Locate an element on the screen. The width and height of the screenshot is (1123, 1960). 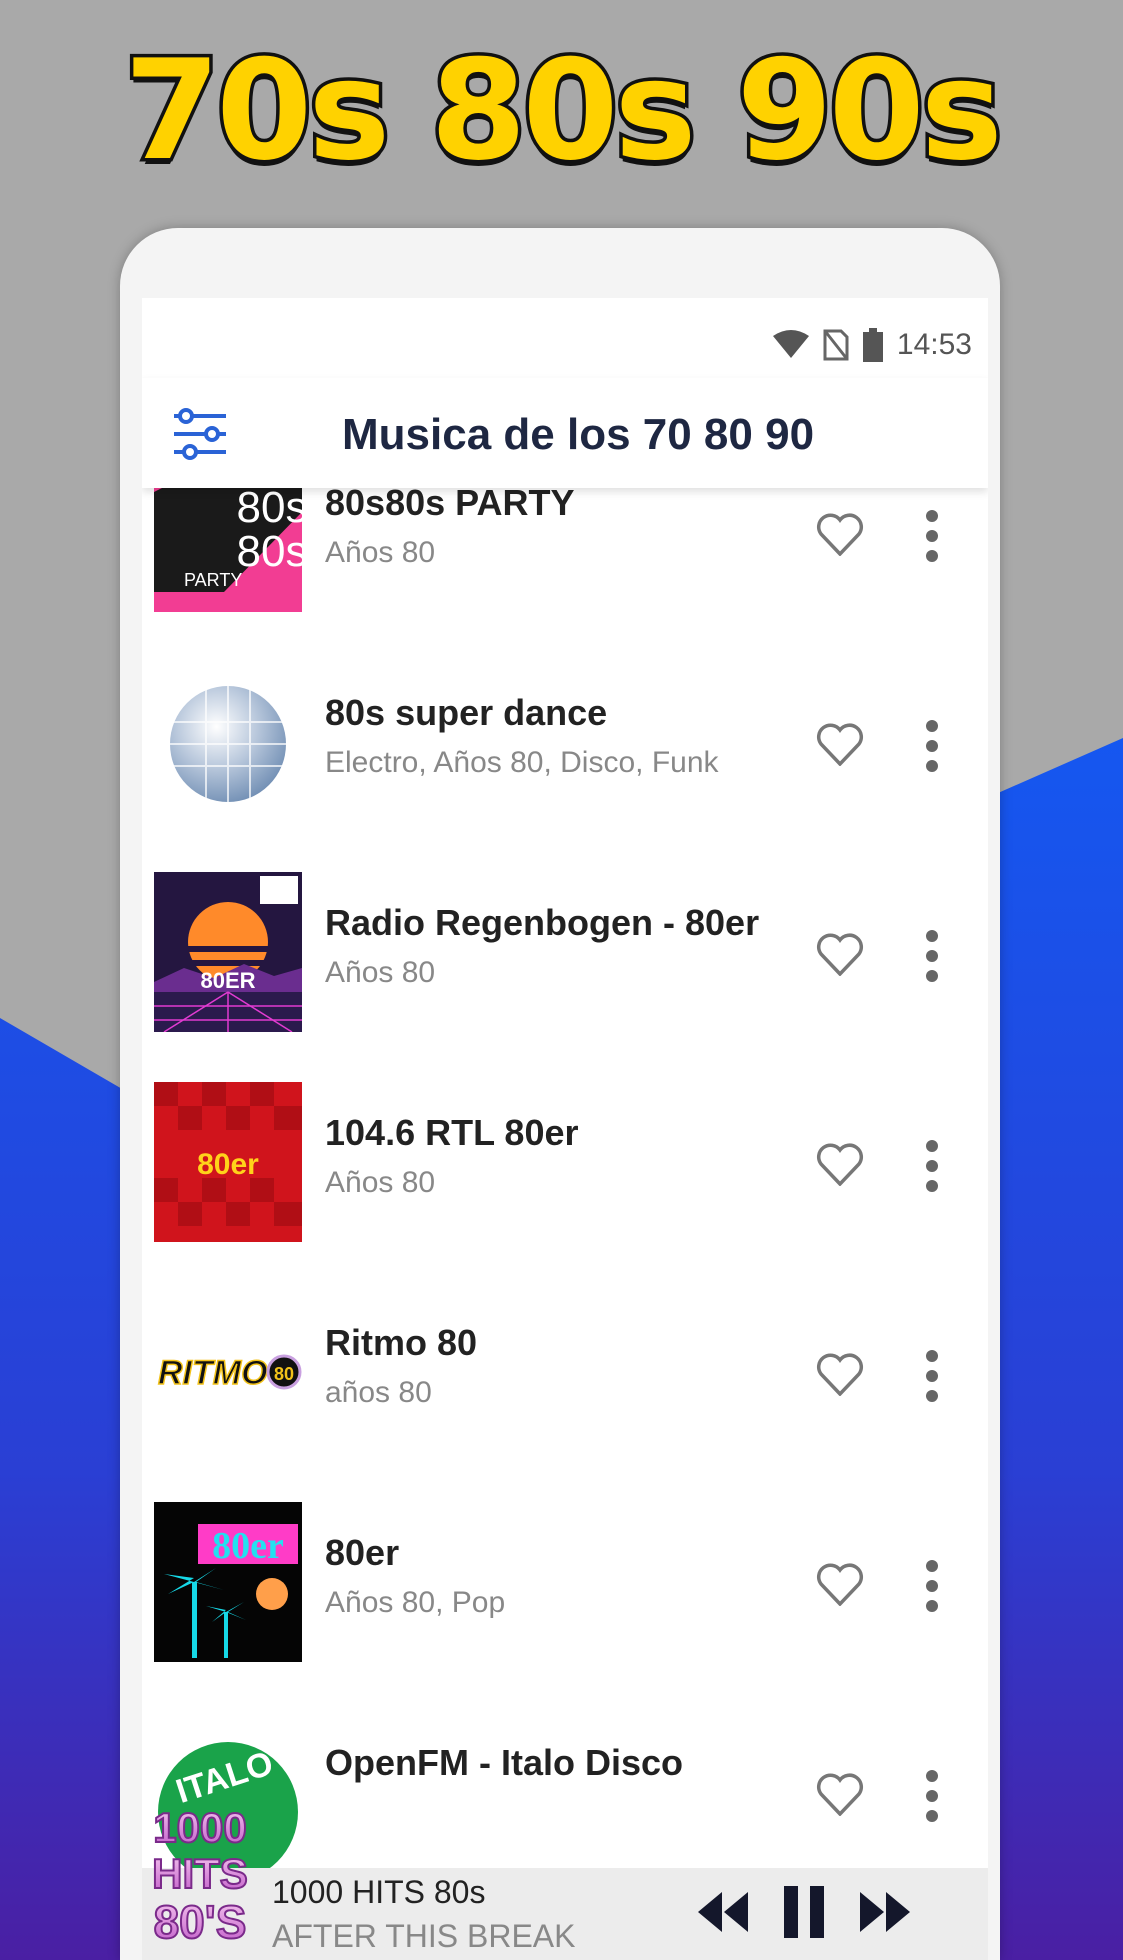
player-station-logo: 1000 HITS 80'S is located at coordinates (200, 1876).